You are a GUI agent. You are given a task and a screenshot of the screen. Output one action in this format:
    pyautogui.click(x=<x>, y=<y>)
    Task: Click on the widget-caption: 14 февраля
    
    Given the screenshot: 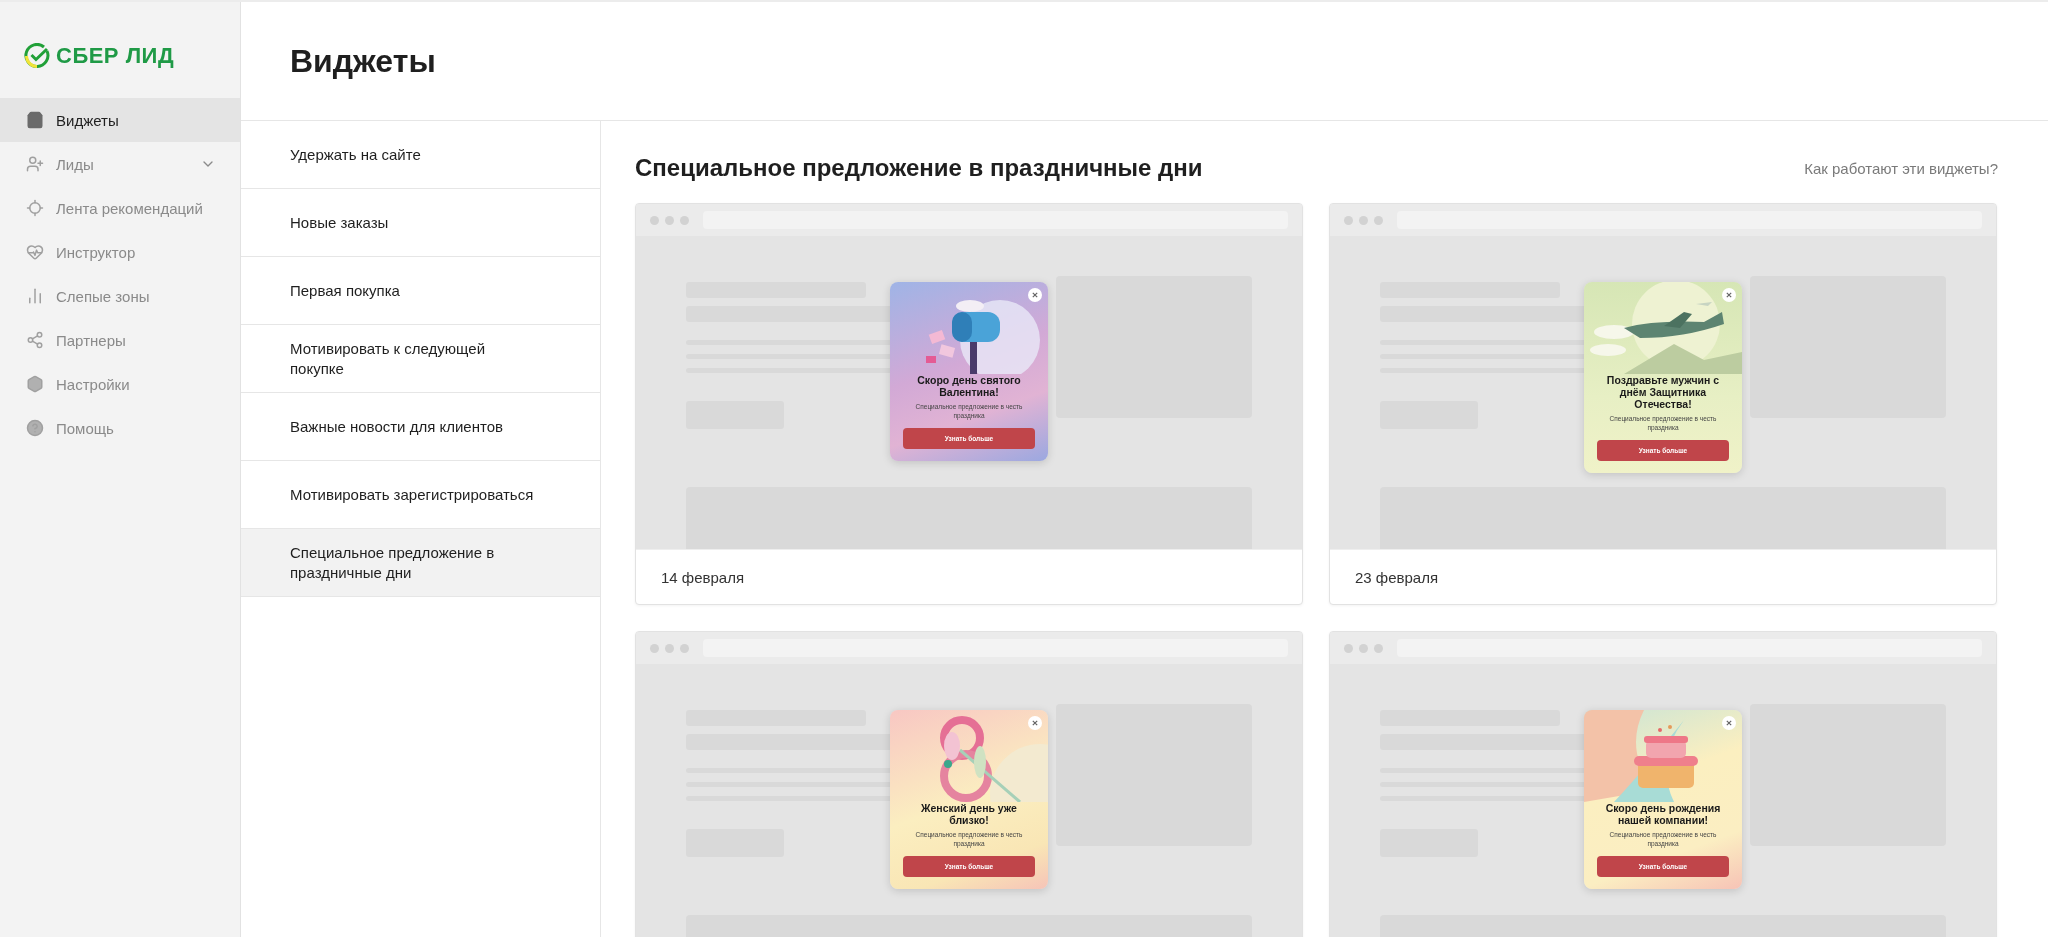 What is the action you would take?
    pyautogui.click(x=969, y=576)
    